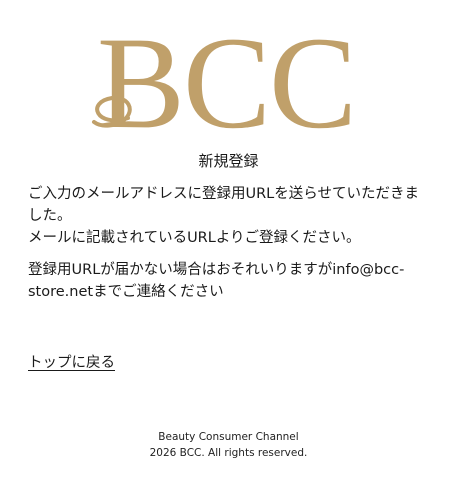 This screenshot has height=480, width=457. I want to click on footer-copyright: 2026 BCC. All rights reserved., so click(228, 453).